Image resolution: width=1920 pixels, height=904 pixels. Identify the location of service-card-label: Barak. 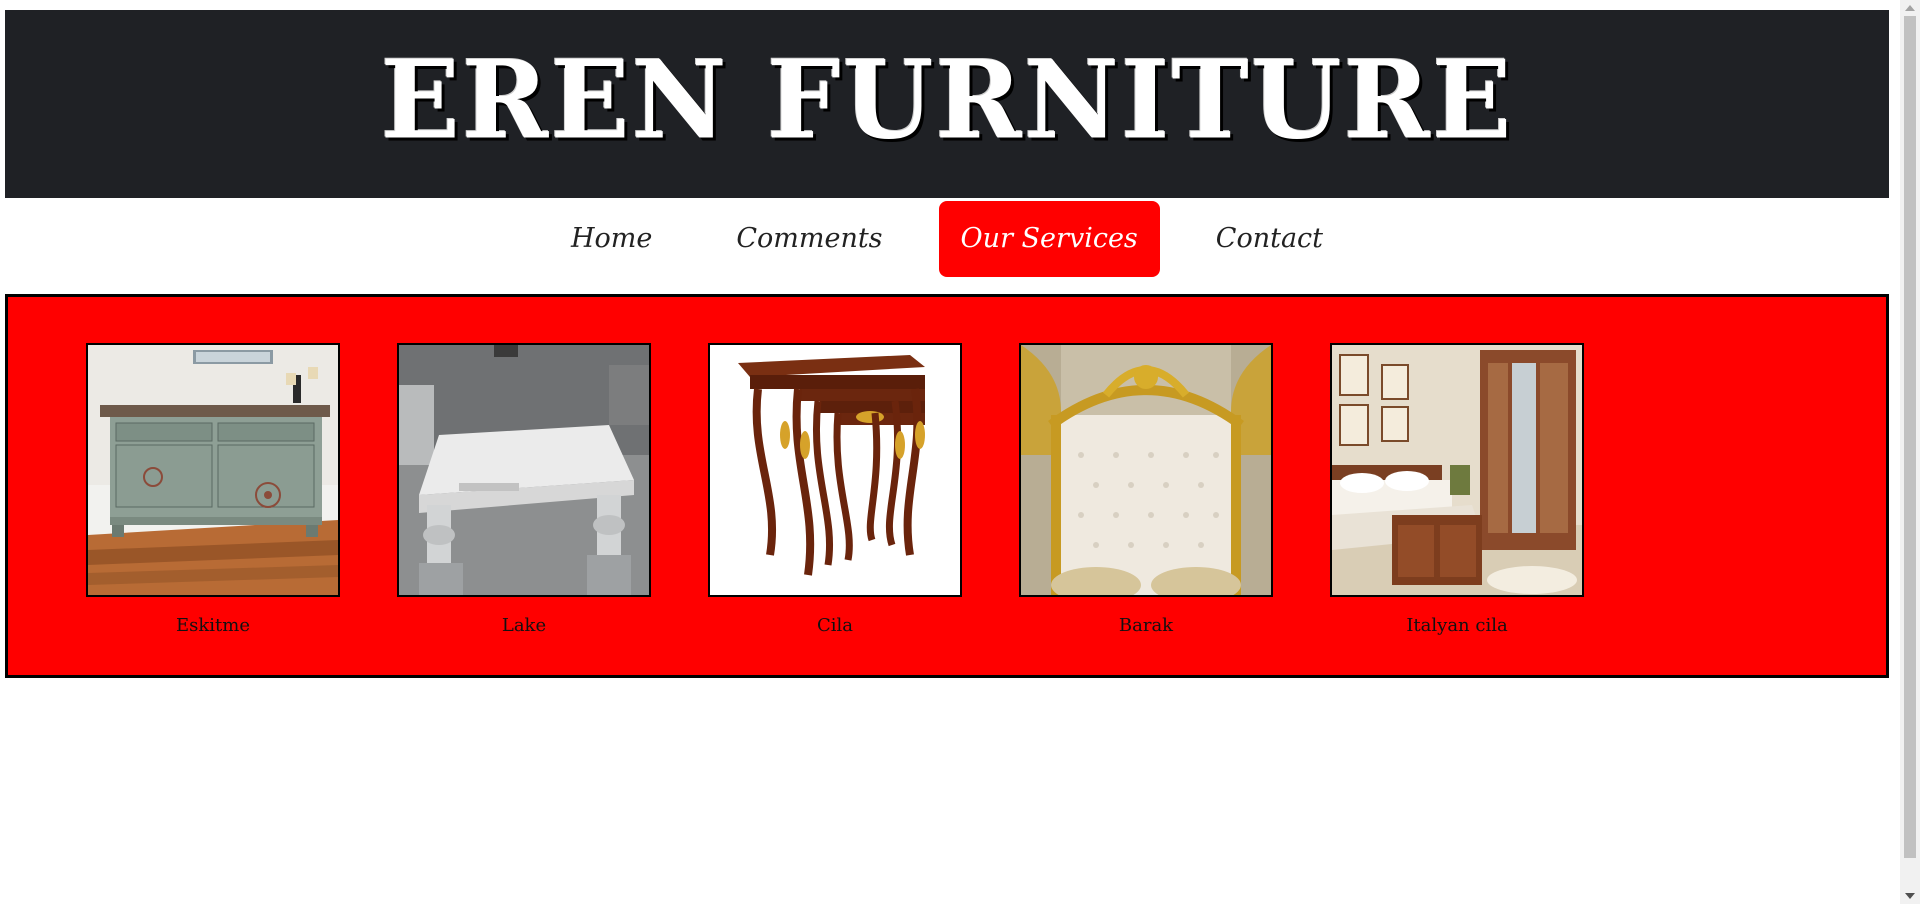
(1146, 625).